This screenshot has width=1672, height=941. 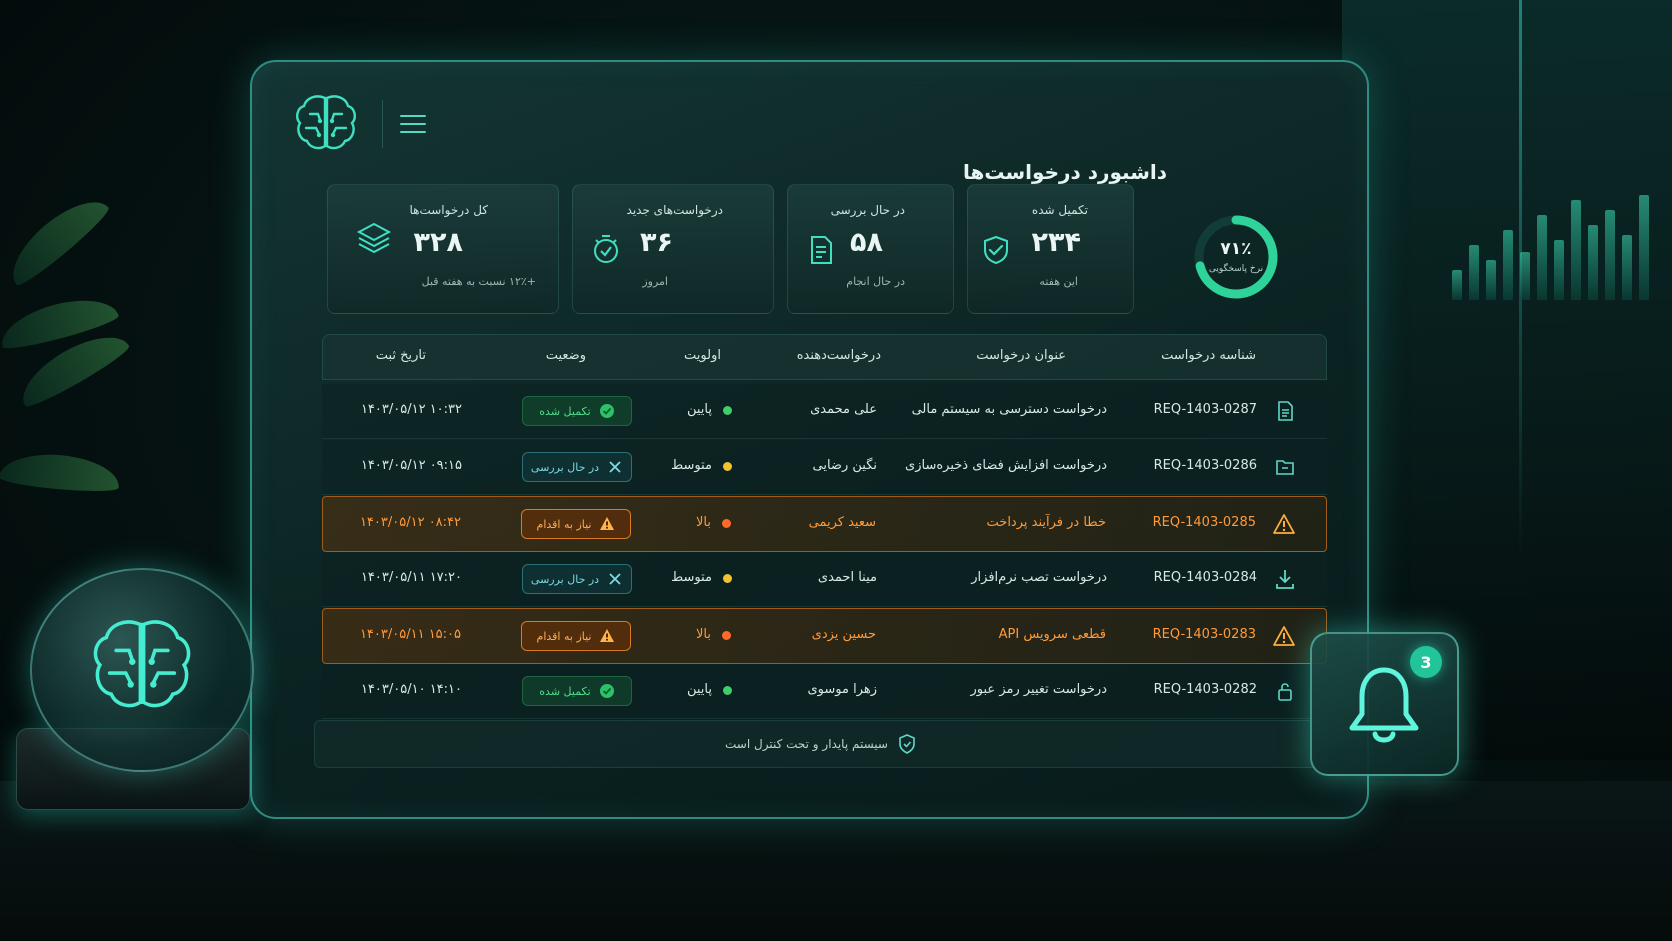 I want to click on background-chart-decoration, so click(x=1552, y=245).